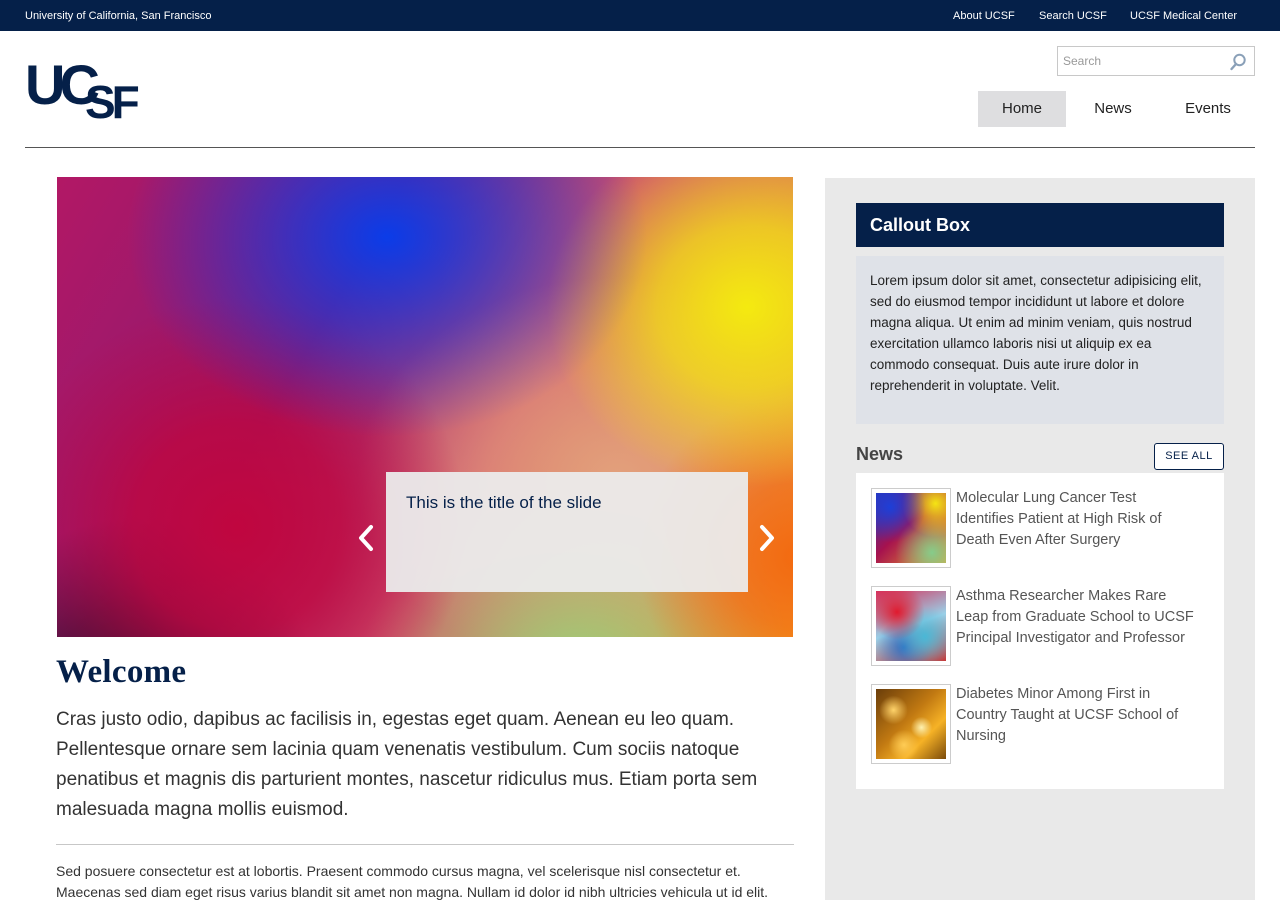 The width and height of the screenshot is (1280, 900). I want to click on slide-title: This is the title of the slide, so click(504, 503).